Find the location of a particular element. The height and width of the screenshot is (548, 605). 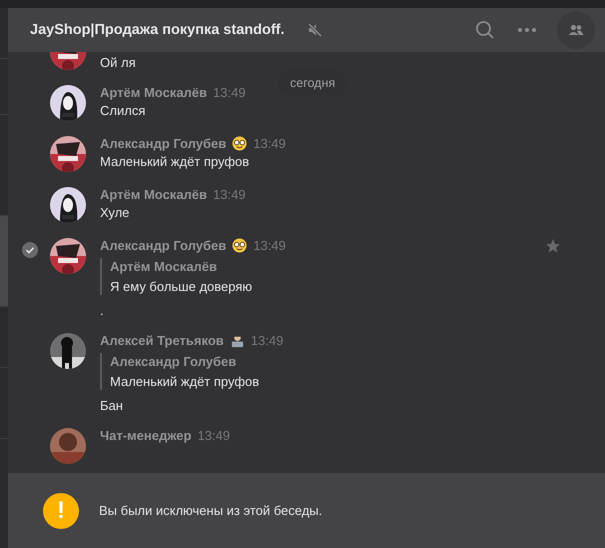

person-laptop-icon is located at coordinates (237, 340).